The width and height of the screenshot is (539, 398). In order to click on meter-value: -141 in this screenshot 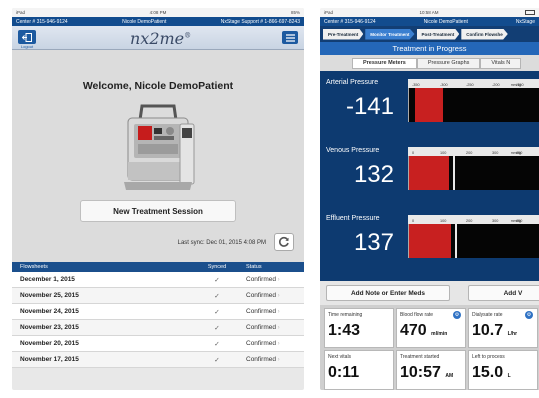, I will do `click(369, 106)`.